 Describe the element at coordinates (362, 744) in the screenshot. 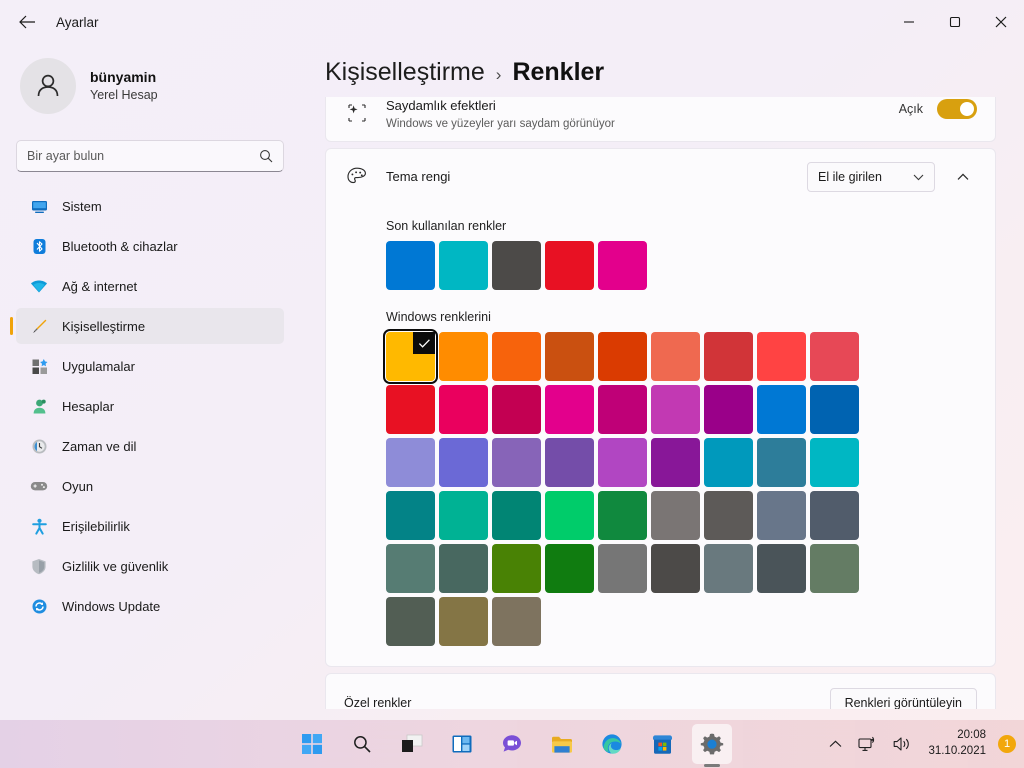

I see `search-button` at that location.